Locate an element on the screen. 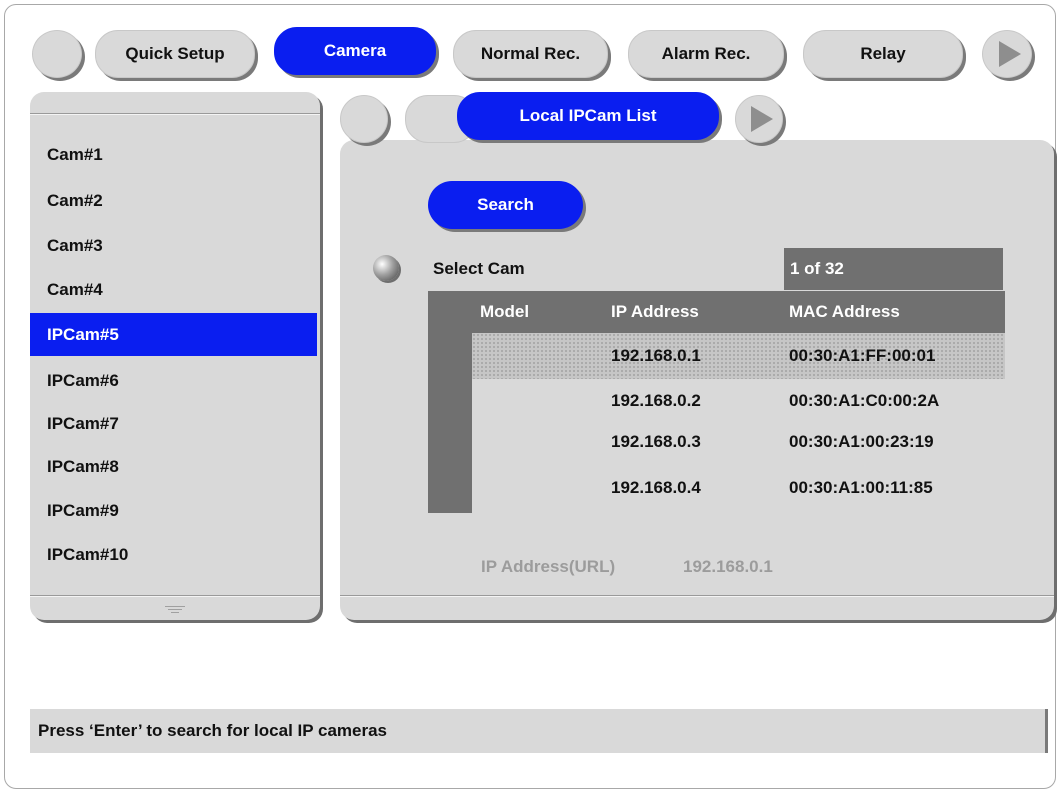  sidebar-bottom-divider is located at coordinates (175, 596).